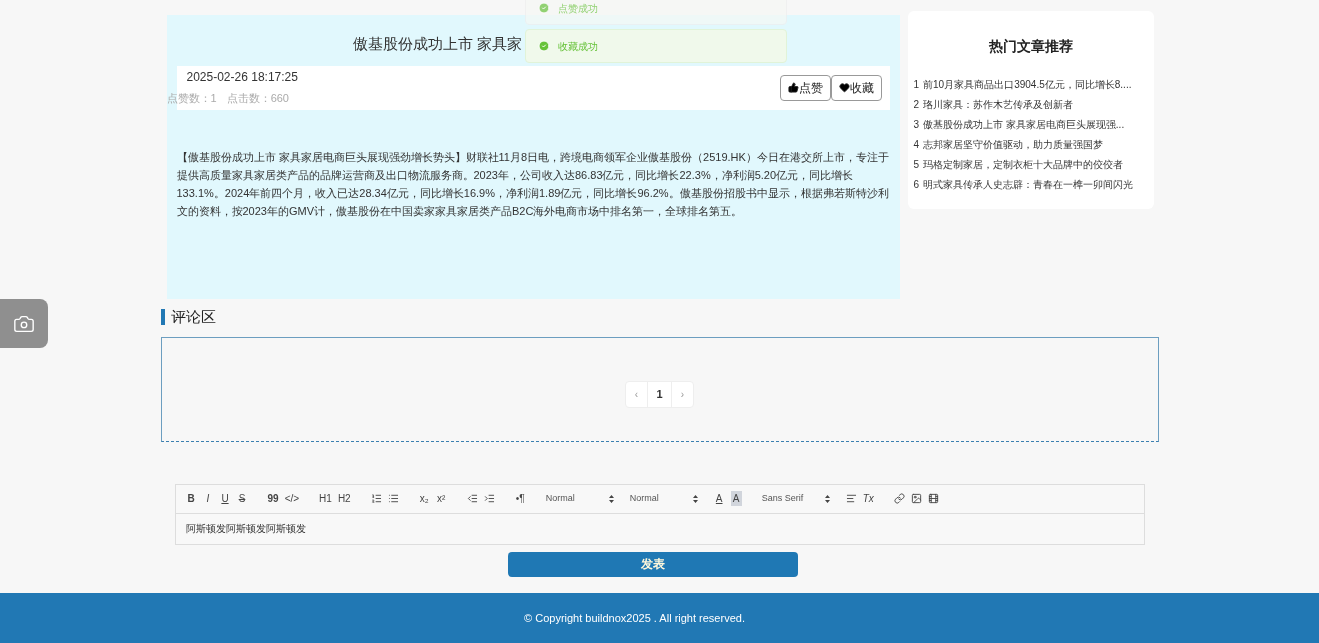  What do you see at coordinates (868, 498) in the screenshot?
I see `format-button: Tx` at bounding box center [868, 498].